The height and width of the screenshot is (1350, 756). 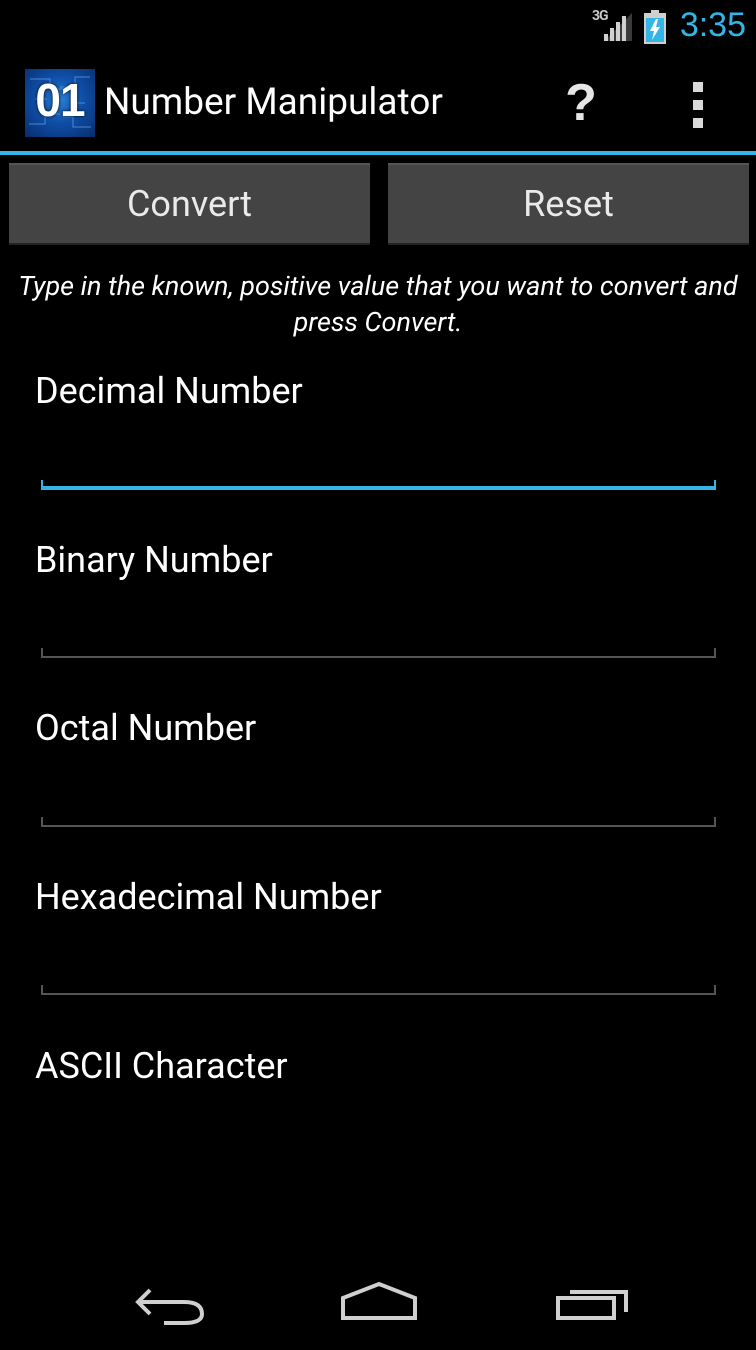 I want to click on action-bar: 01 Number Manipulator ?, so click(x=378, y=102).